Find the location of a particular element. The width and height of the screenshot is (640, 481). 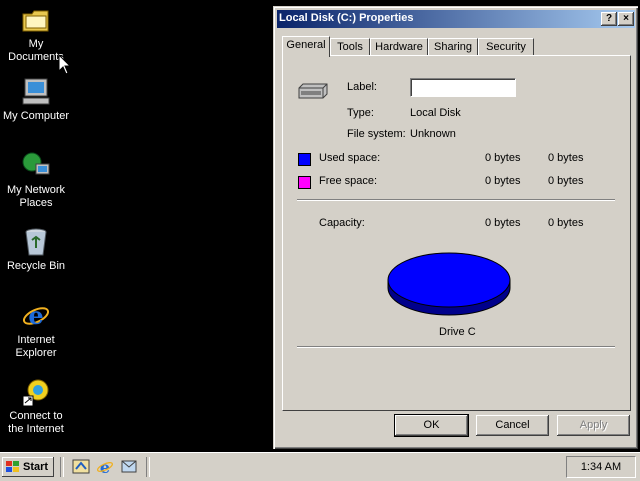

drive-caption: Drive C is located at coordinates (457, 332).